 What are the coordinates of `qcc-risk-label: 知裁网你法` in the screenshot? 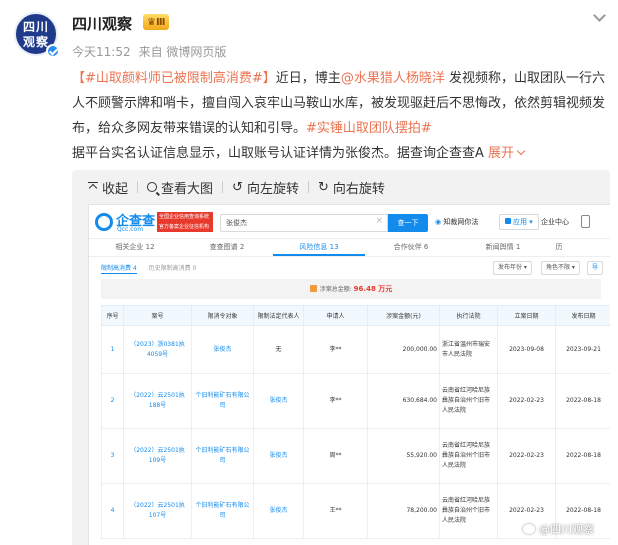 It's located at (461, 222).